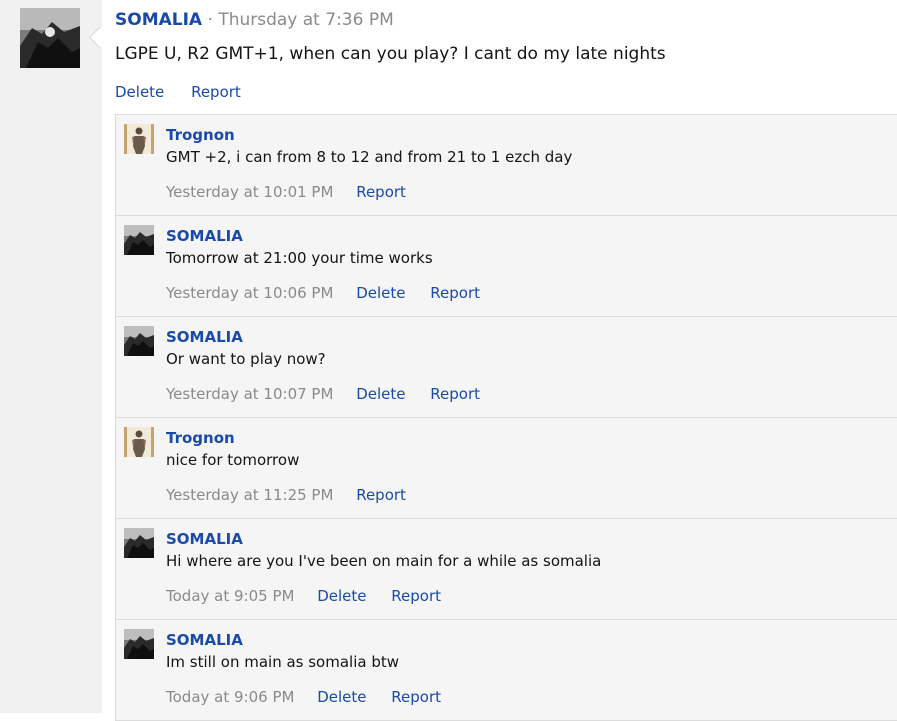  I want to click on comment-footer: Yesterday at 10:06 PM Delete Report, so click(333, 293).